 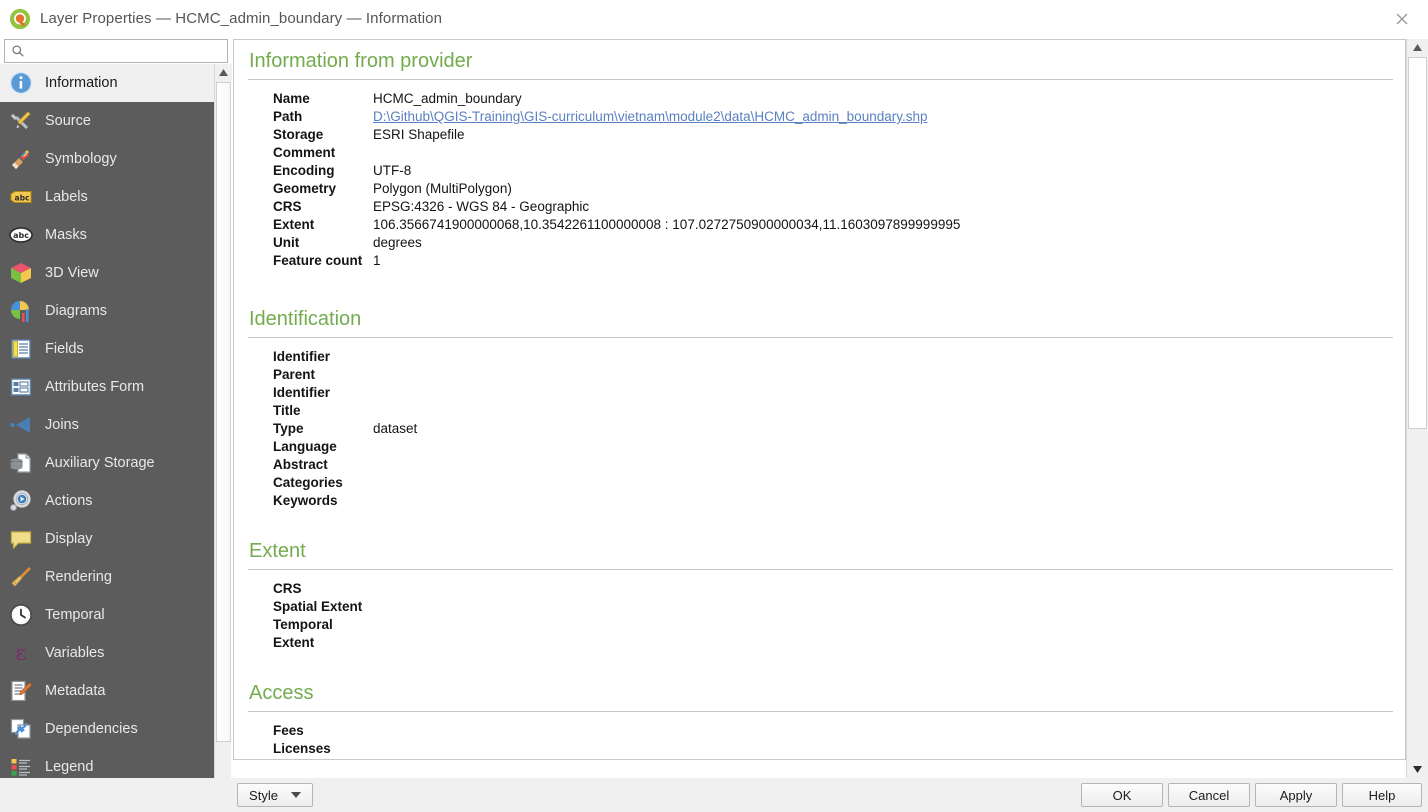 I want to click on sidebar-scroll-up-icon, so click(x=223, y=72).